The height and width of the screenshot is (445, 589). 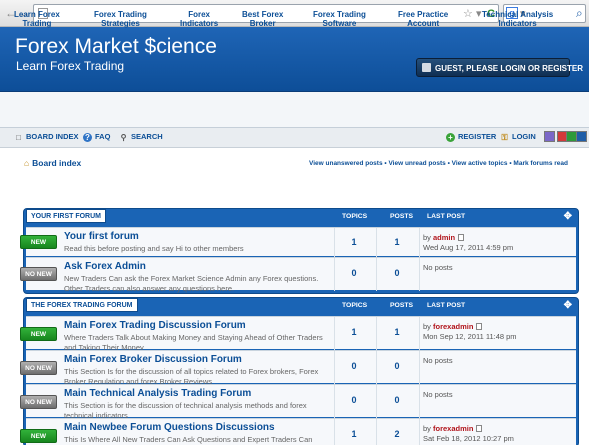 I want to click on board-index-link: □ BOARD INDEX, so click(x=46, y=137).